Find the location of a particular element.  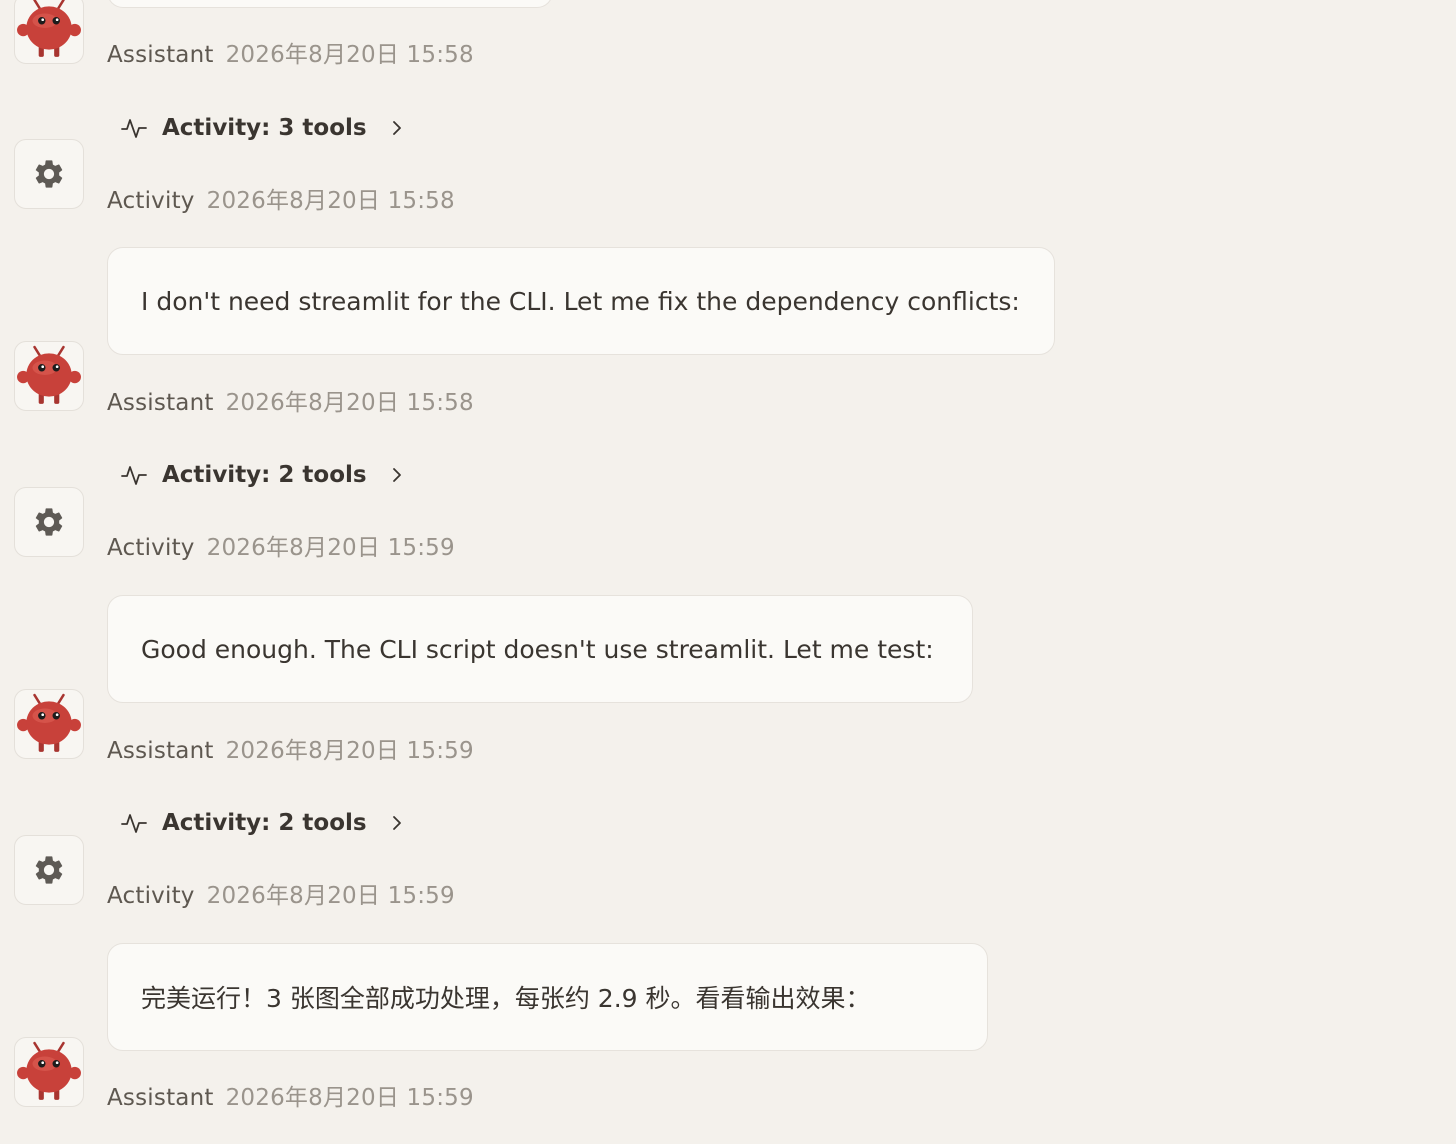

activity-toggle: Activity: 3 tools is located at coordinates (262, 128).